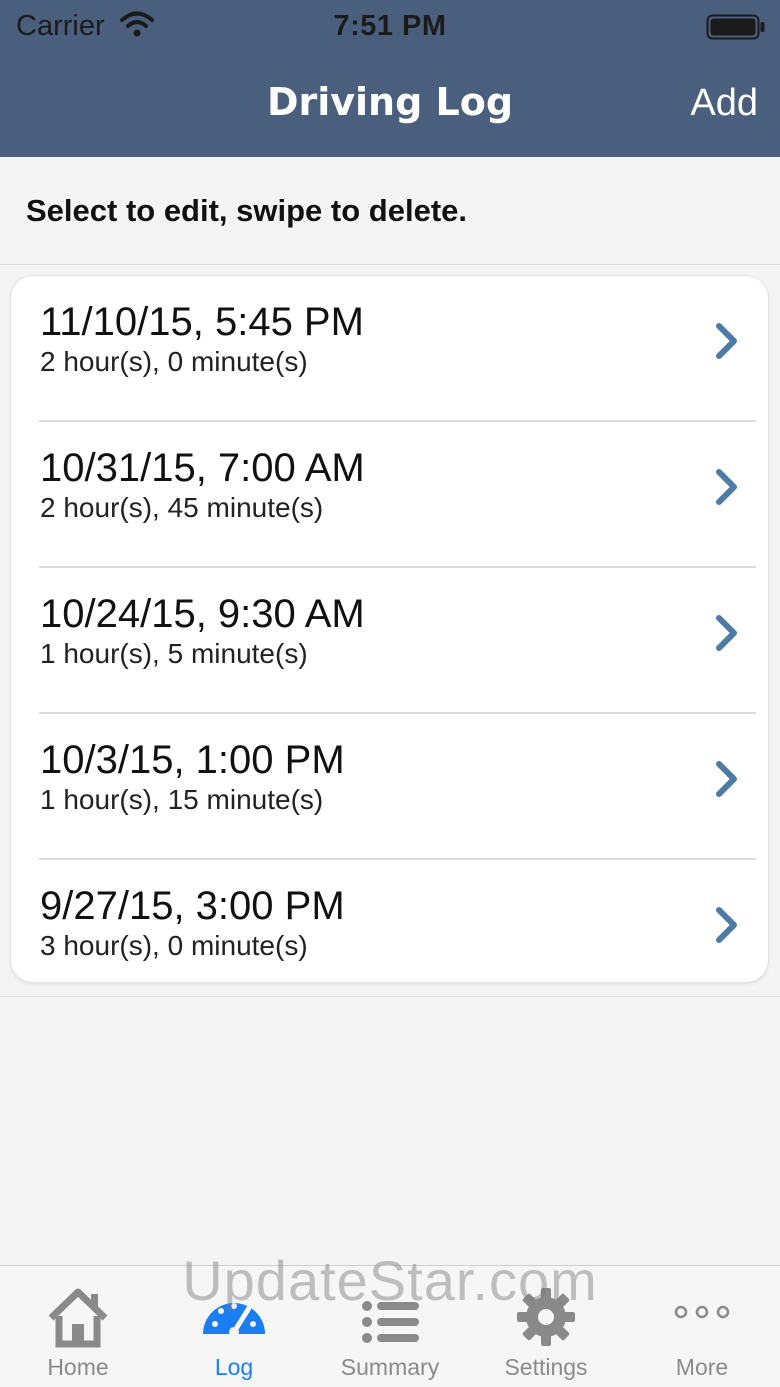 The image size is (780, 1387). What do you see at coordinates (246, 210) in the screenshot?
I see `instructions-text: Select to edit, swipe to delete.` at bounding box center [246, 210].